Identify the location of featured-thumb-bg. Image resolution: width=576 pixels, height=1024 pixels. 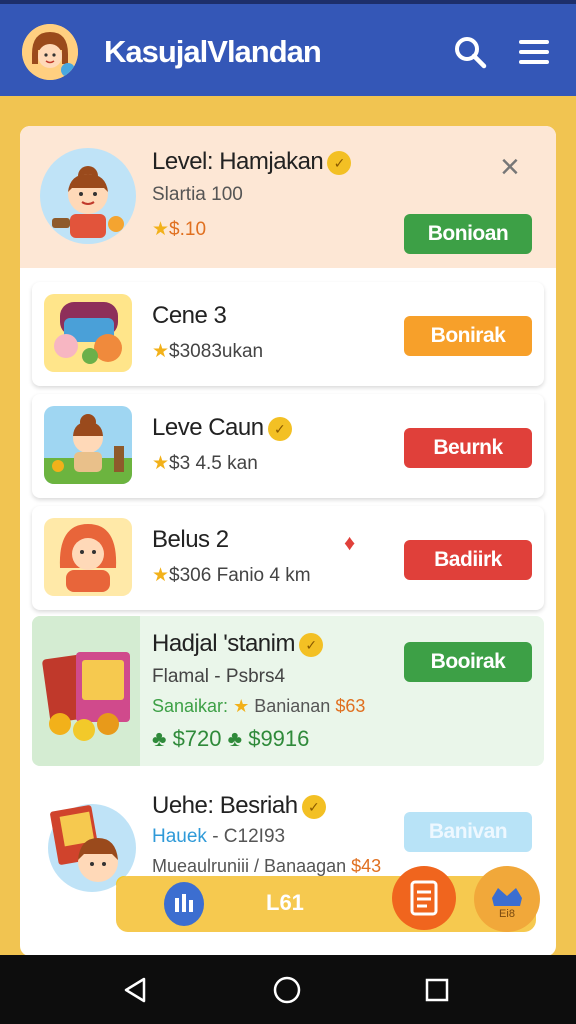
(86, 691).